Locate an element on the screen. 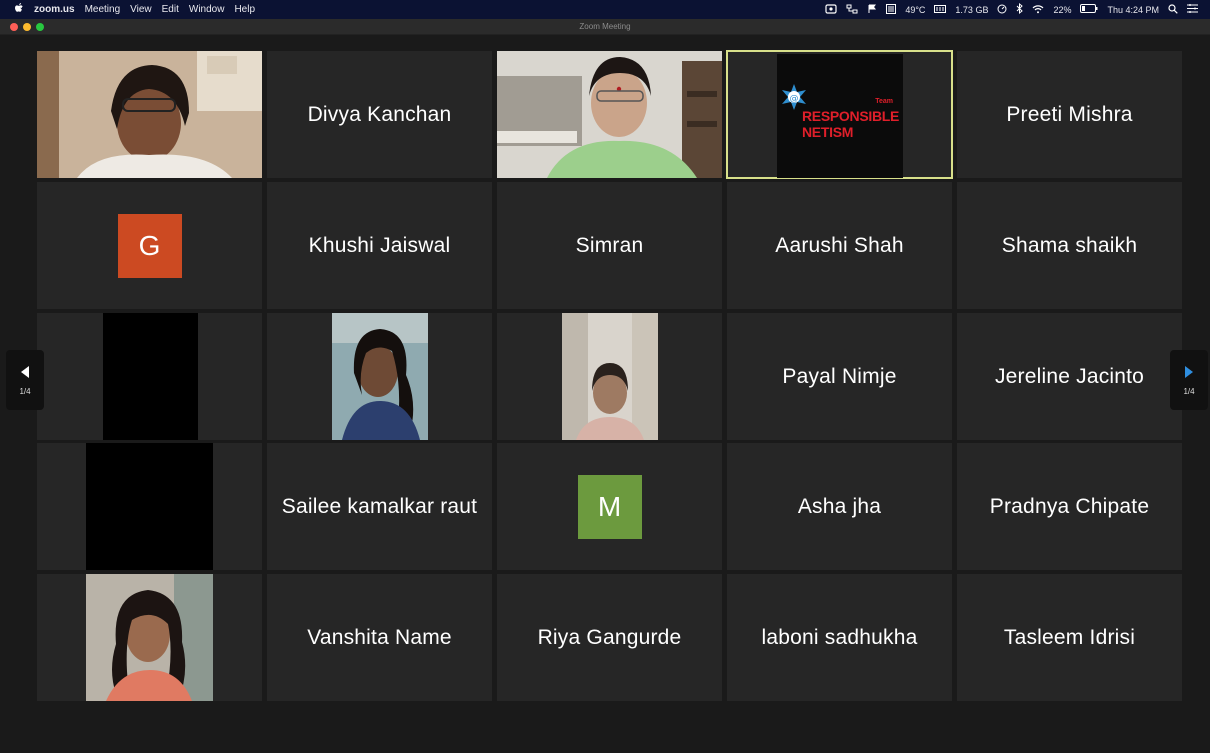 This screenshot has height=753, width=1210. participant-tile: Shama shaikh is located at coordinates (1069, 245).